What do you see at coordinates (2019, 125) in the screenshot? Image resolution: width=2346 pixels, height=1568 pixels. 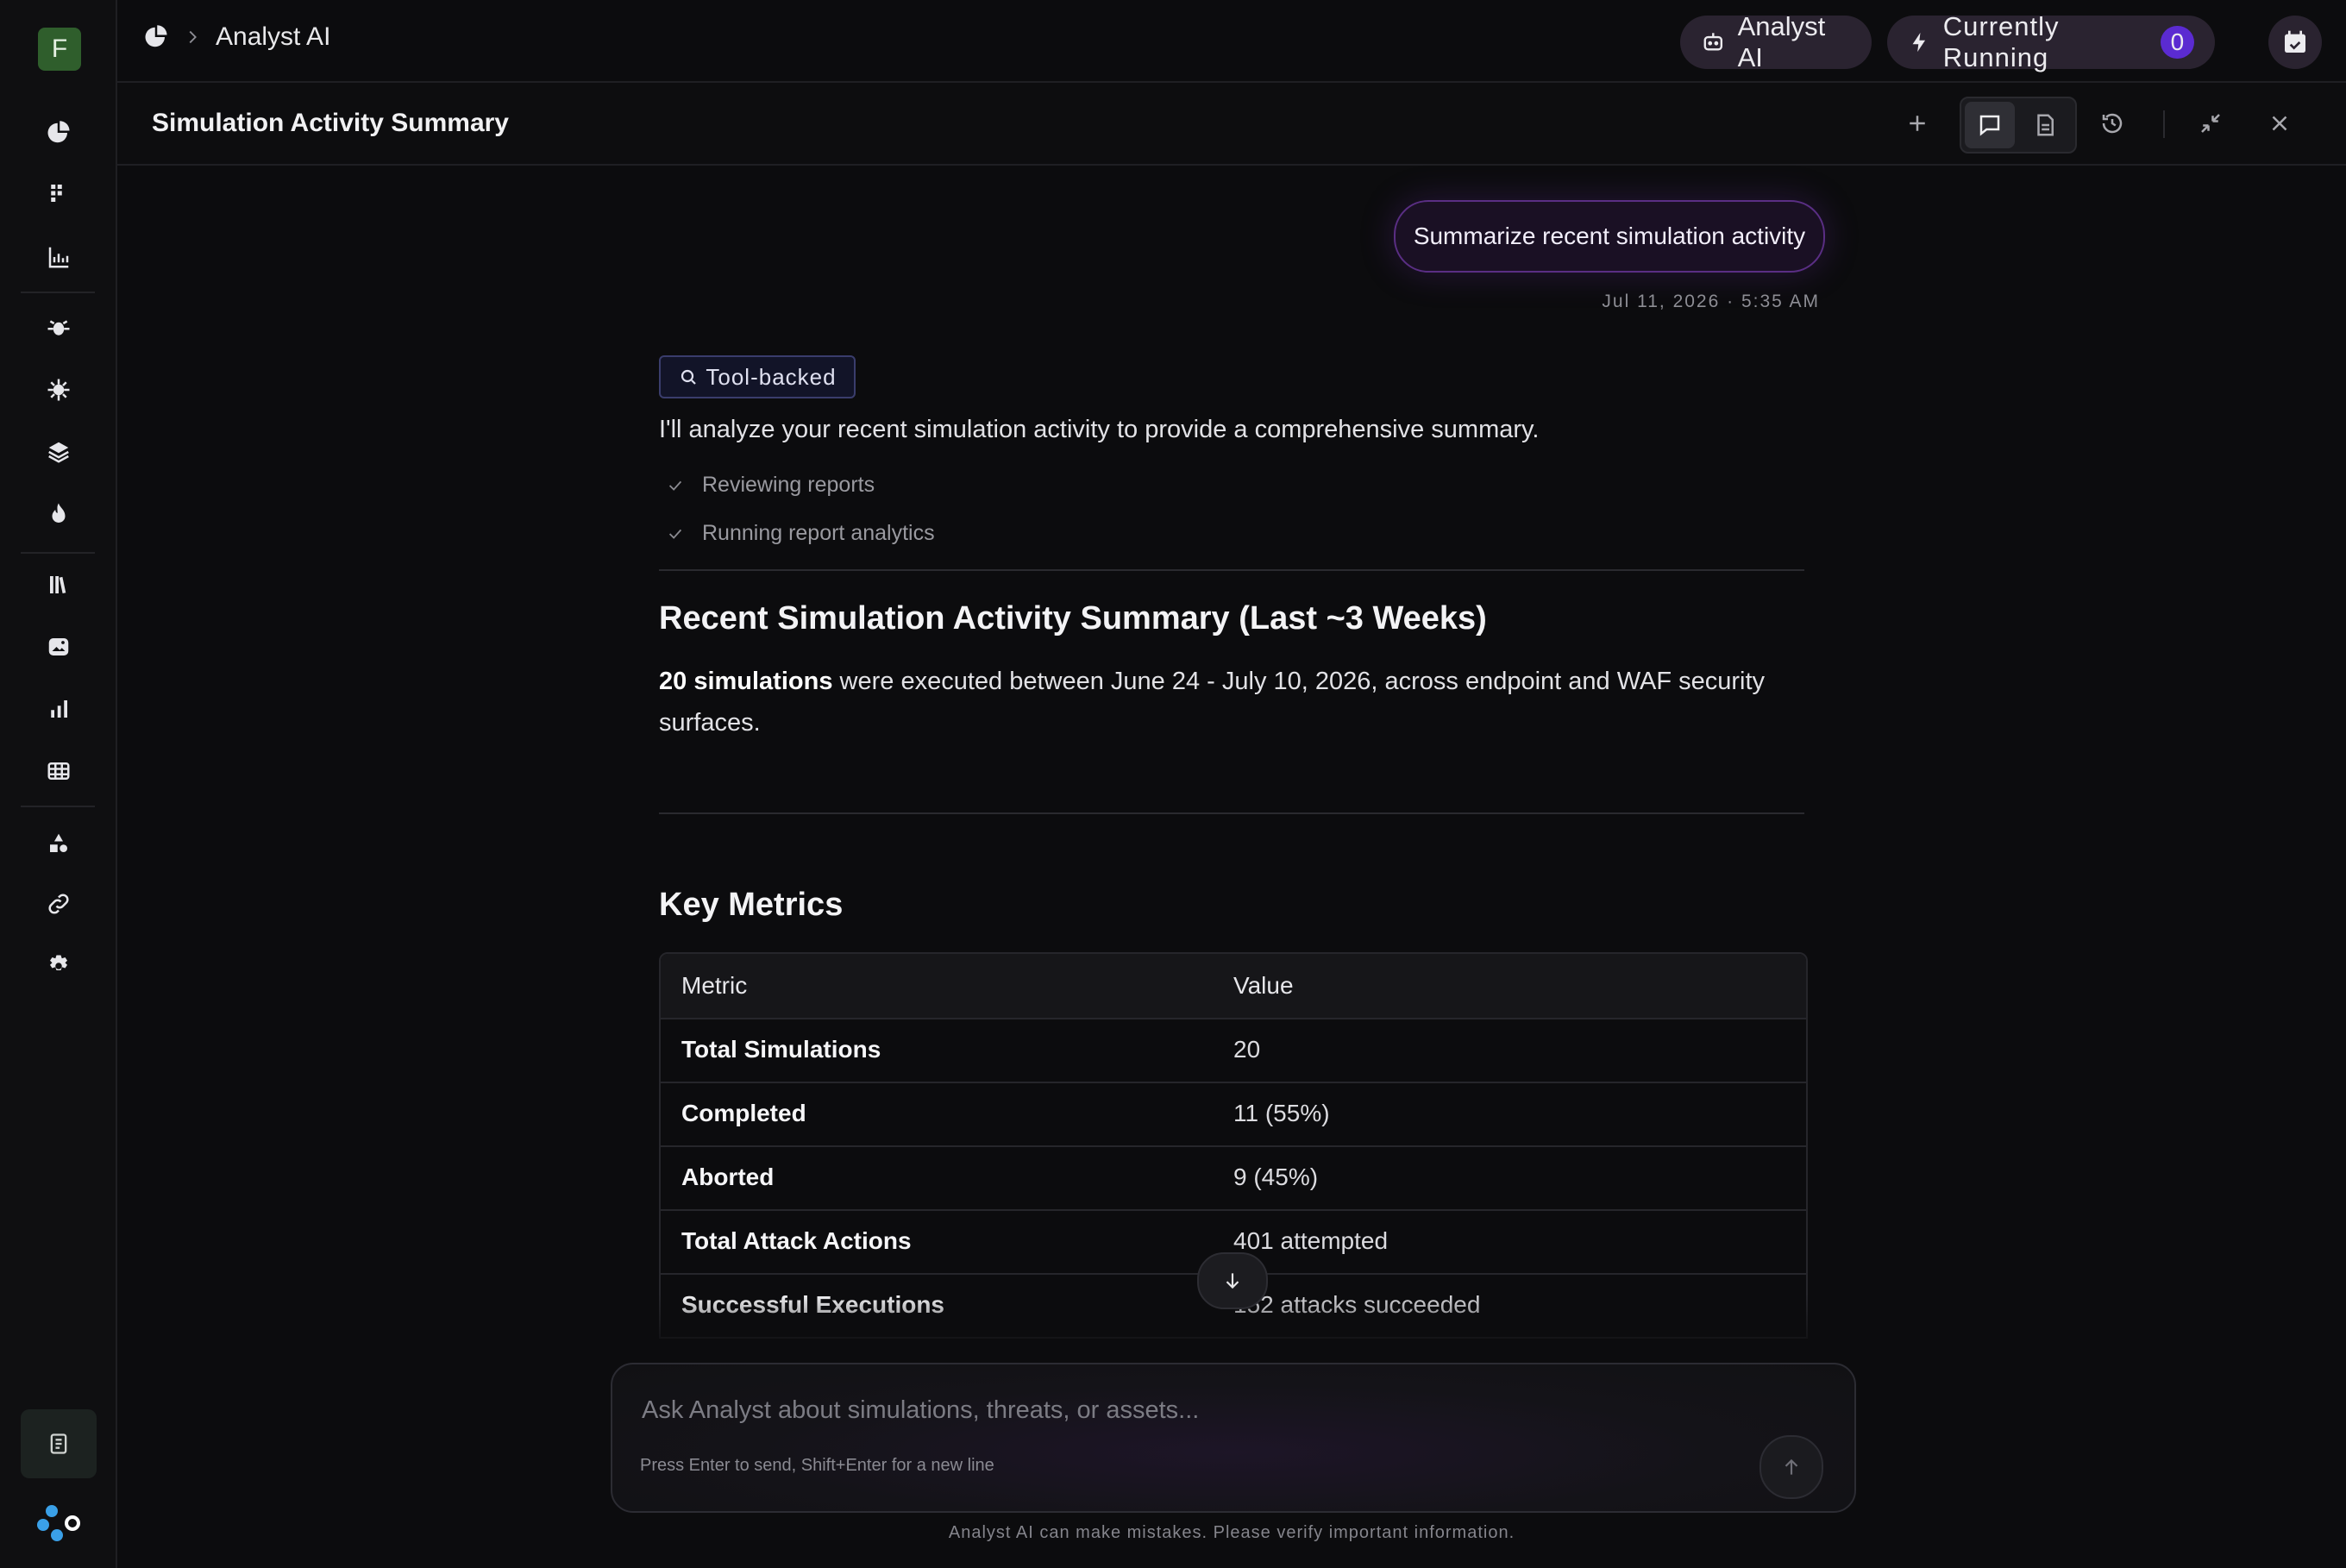 I see `view-toggle` at bounding box center [2019, 125].